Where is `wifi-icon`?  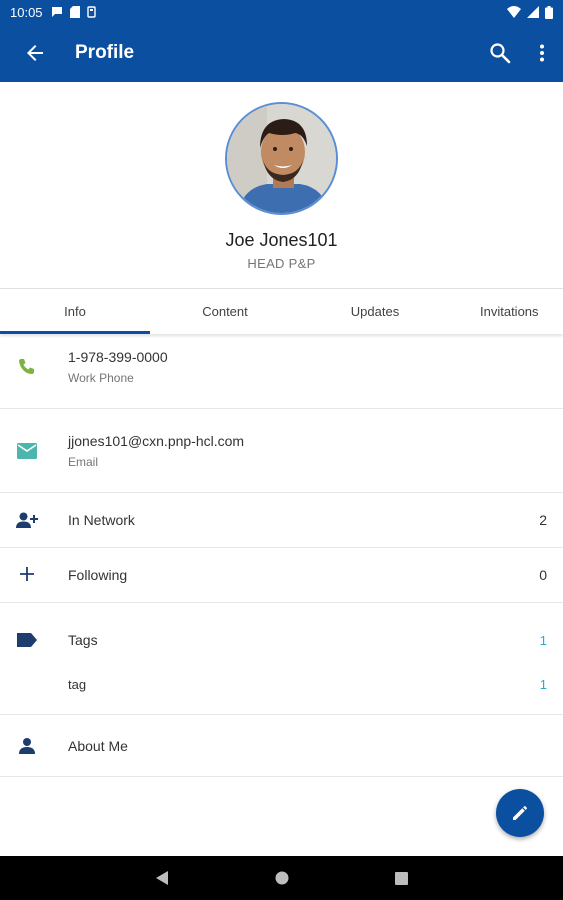 wifi-icon is located at coordinates (514, 12).